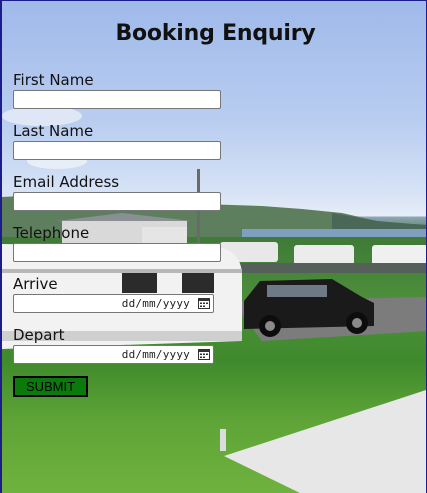 The height and width of the screenshot is (493, 427). Describe the element at coordinates (51, 233) in the screenshot. I see `telephone-label: Telephone` at that location.